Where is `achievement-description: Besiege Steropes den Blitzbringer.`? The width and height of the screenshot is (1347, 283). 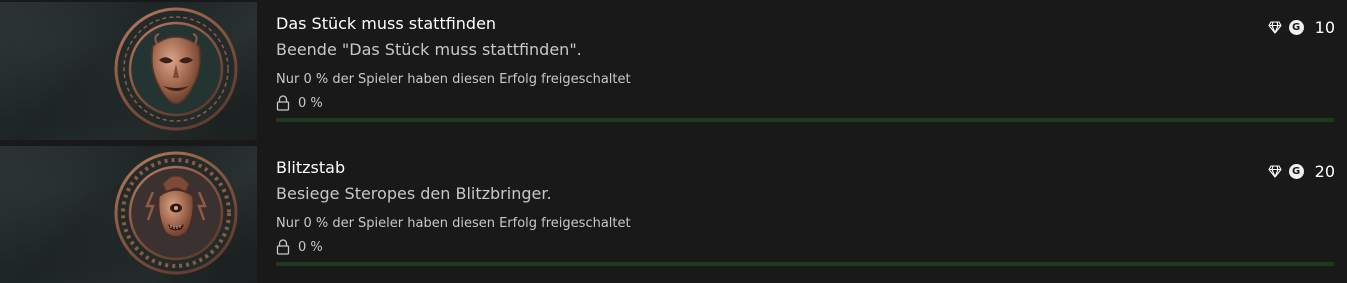 achievement-description: Besiege Steropes den Blitzbringer. is located at coordinates (414, 193).